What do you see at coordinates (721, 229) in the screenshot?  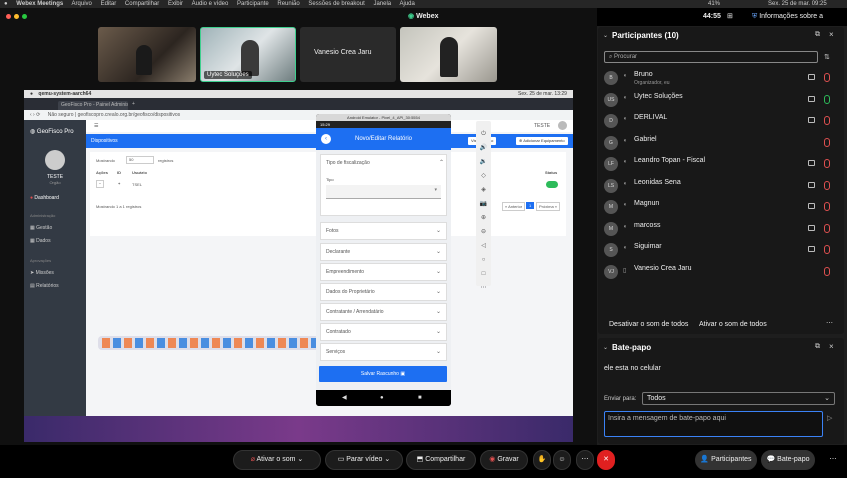 I see `participant-row: M ◖ marcoss` at bounding box center [721, 229].